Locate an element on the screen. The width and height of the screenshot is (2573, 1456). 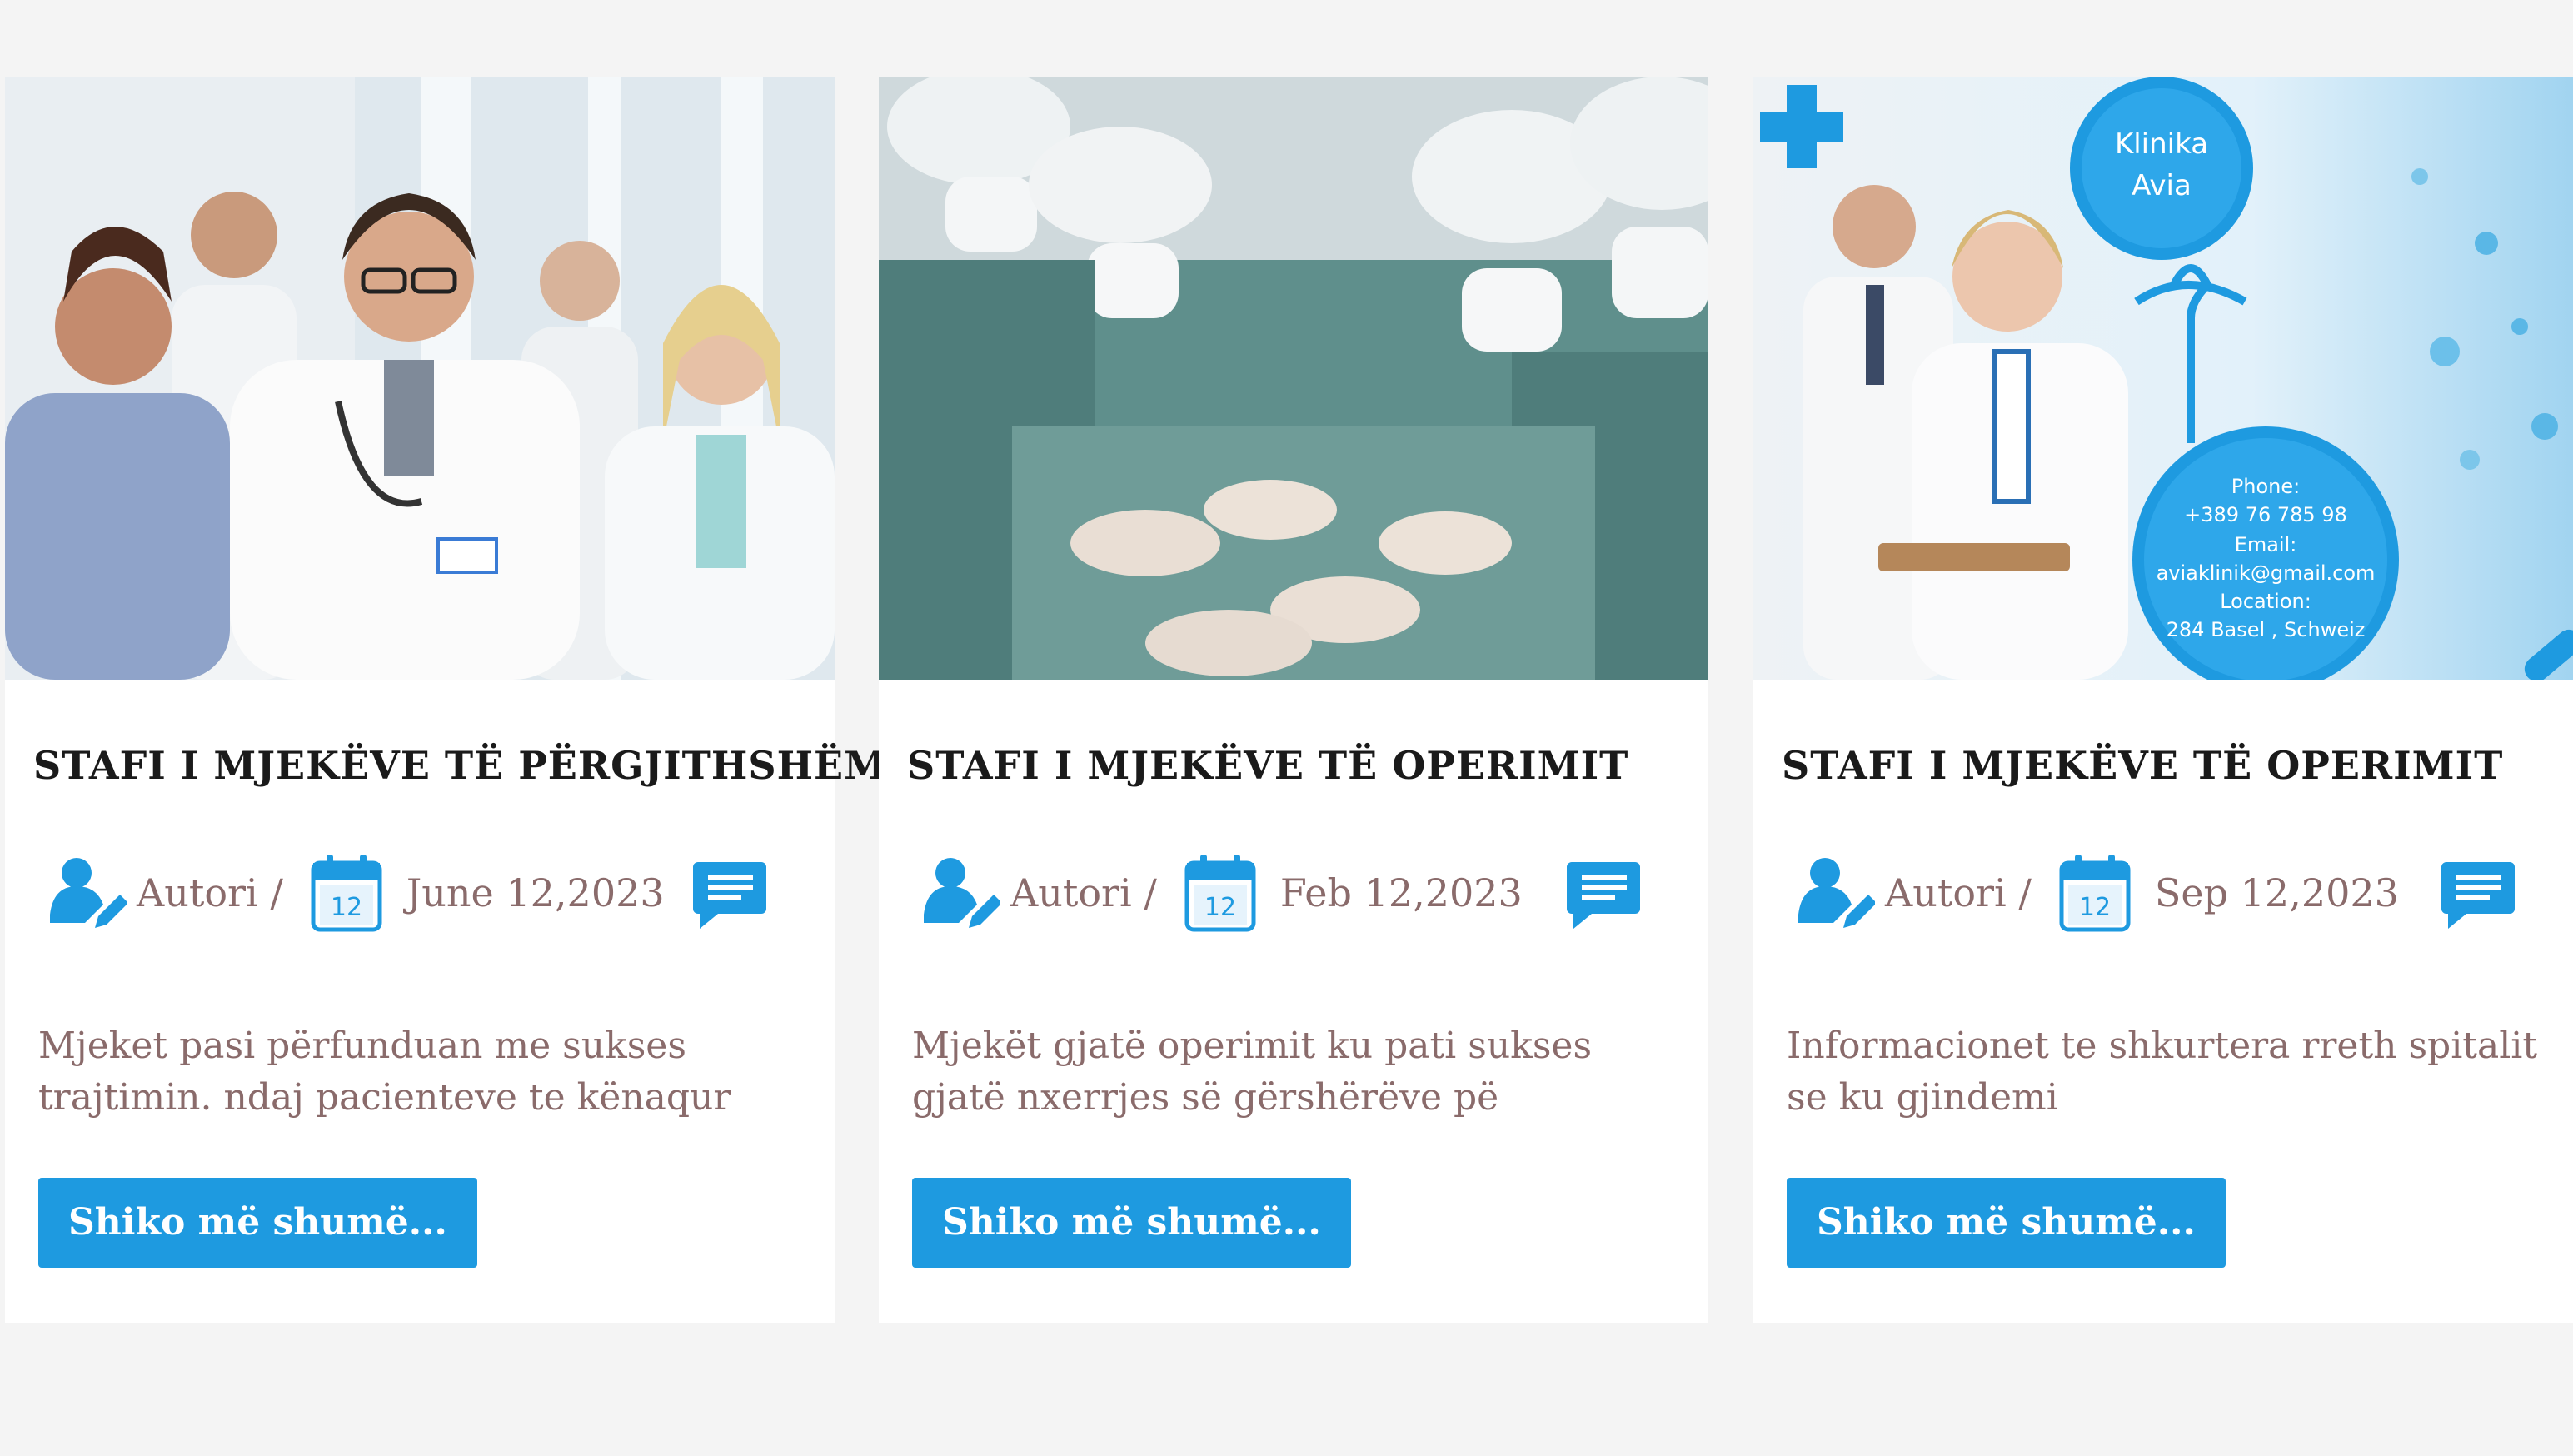
contact-line: 284 Basel , Schweiz is located at coordinates (2266, 629).